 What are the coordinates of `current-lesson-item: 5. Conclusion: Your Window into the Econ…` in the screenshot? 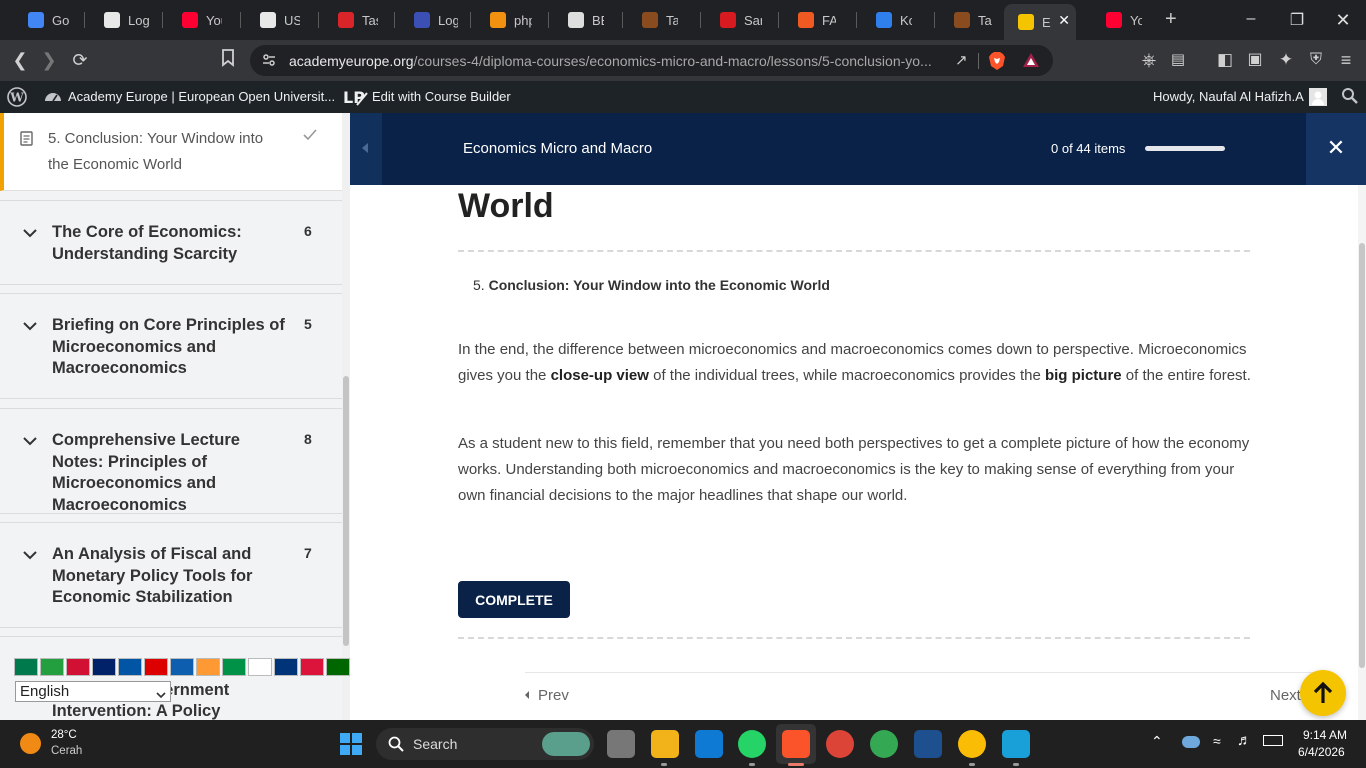 It's located at (171, 152).